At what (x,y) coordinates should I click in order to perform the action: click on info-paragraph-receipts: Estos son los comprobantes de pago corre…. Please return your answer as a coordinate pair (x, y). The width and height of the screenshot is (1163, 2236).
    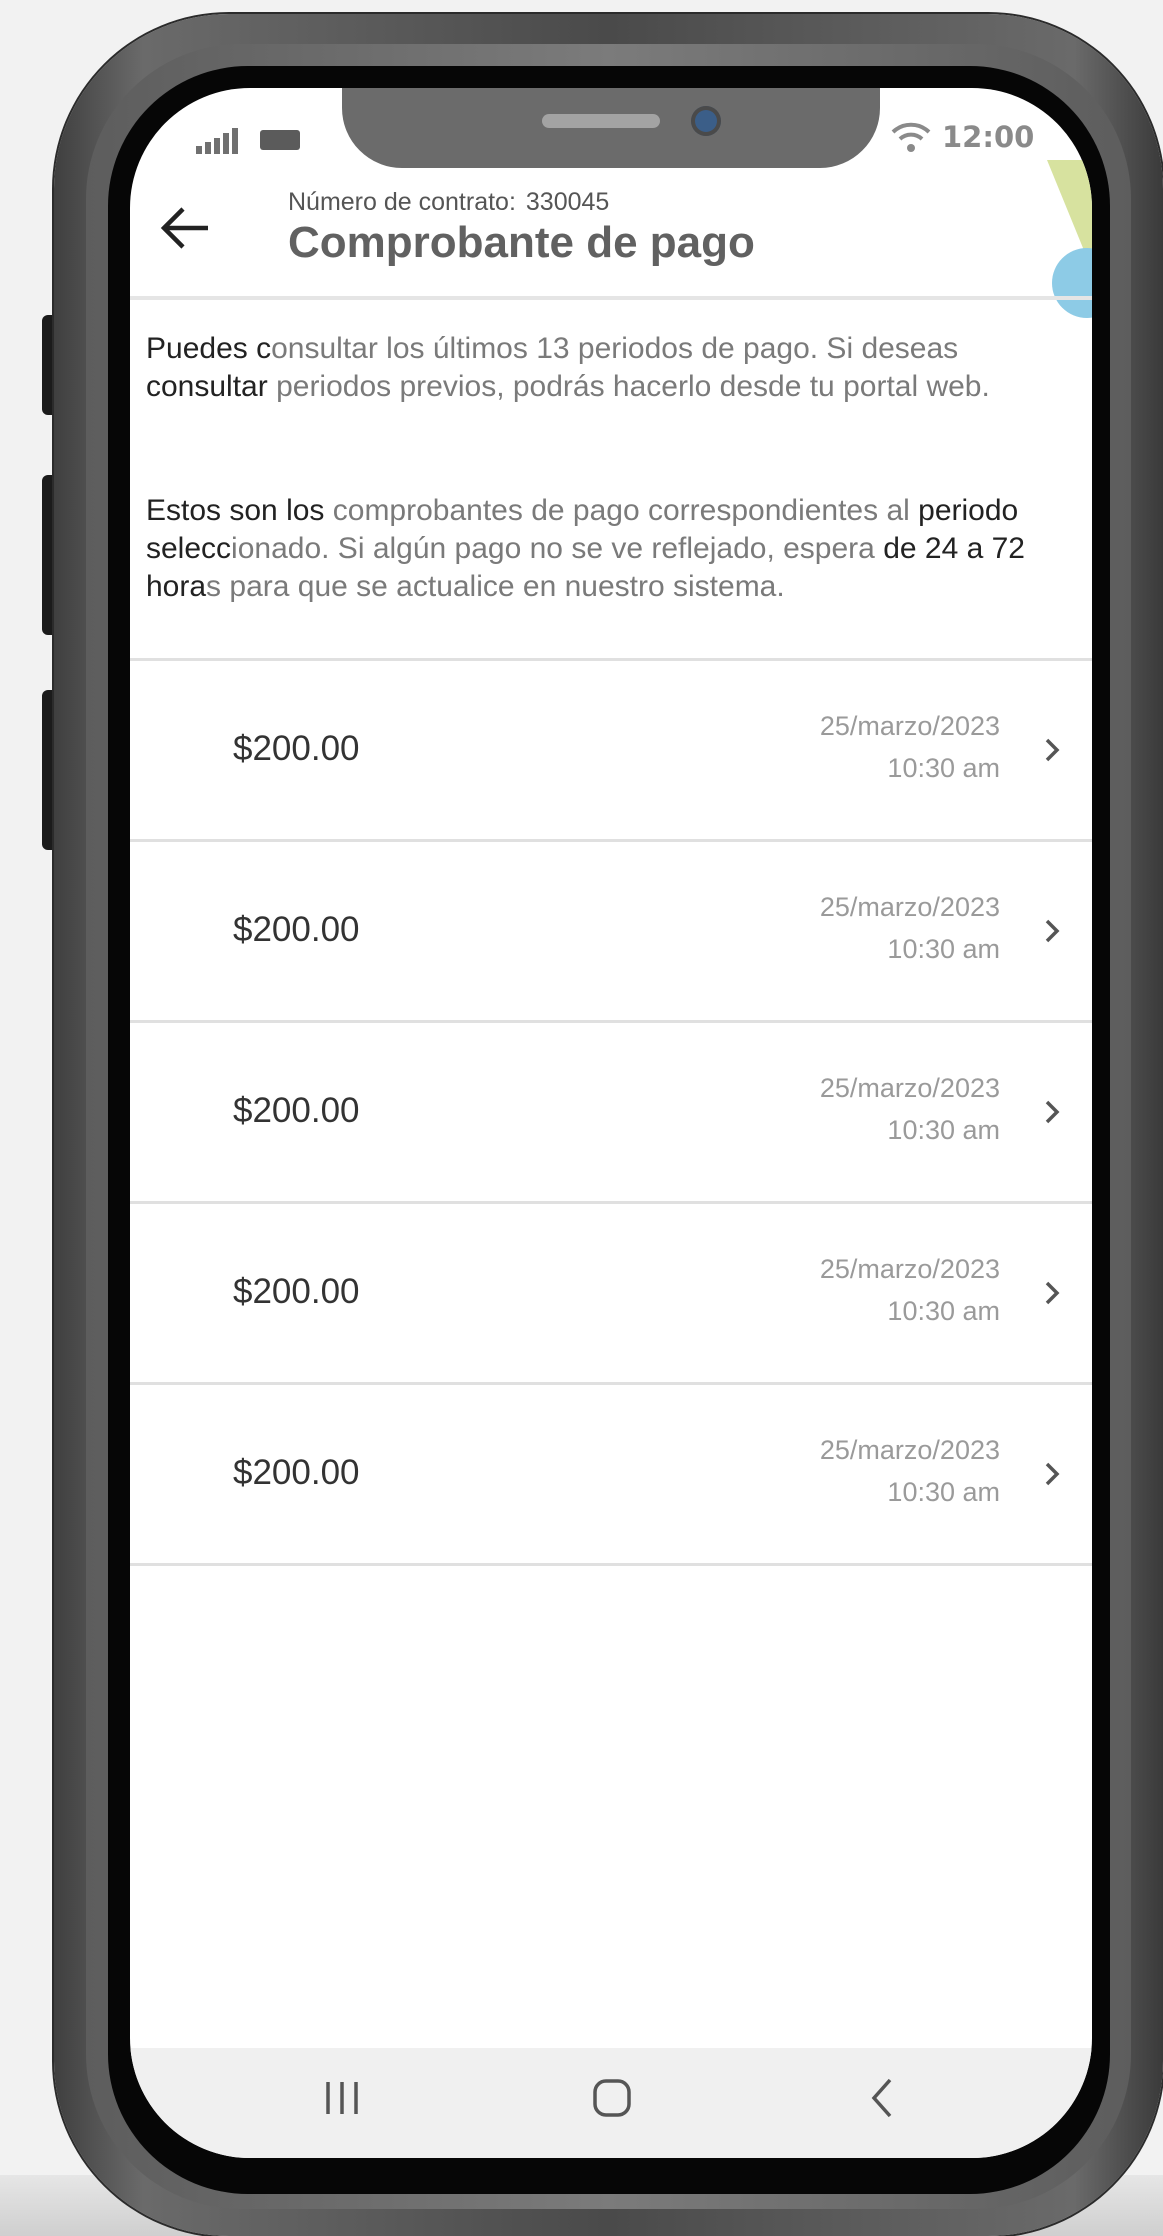
    Looking at the image, I should click on (585, 548).